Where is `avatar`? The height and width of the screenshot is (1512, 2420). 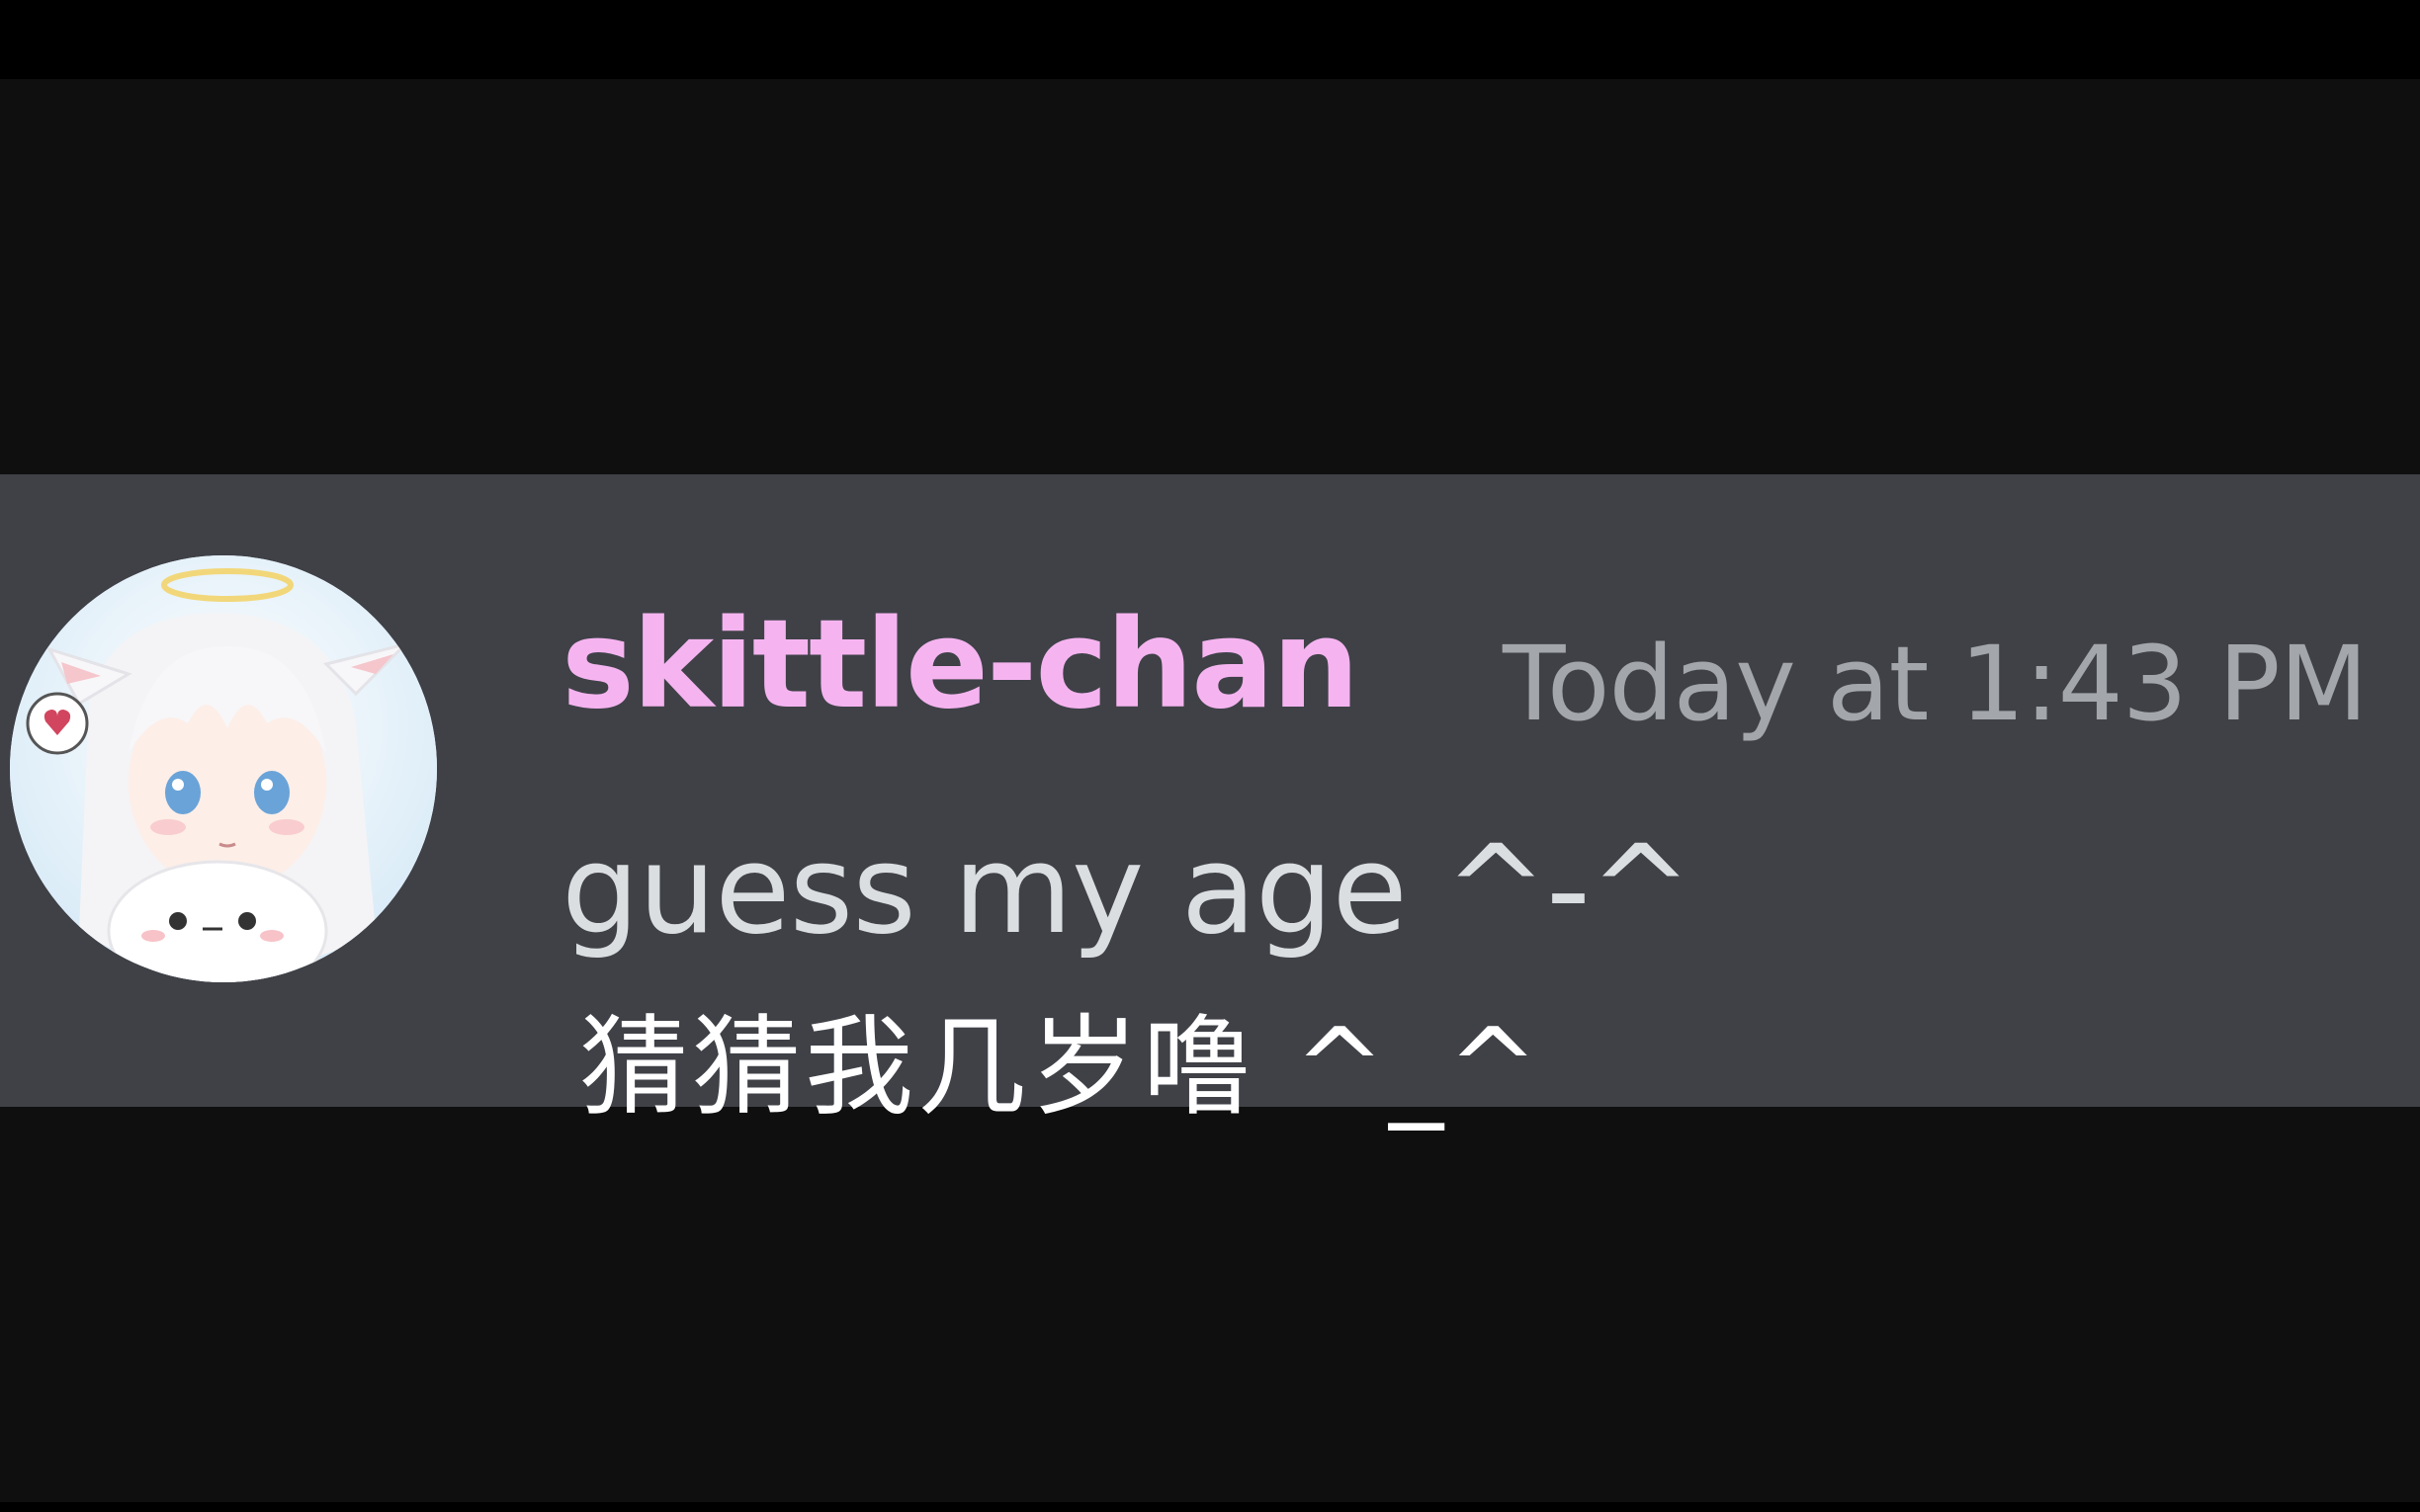
avatar is located at coordinates (224, 768).